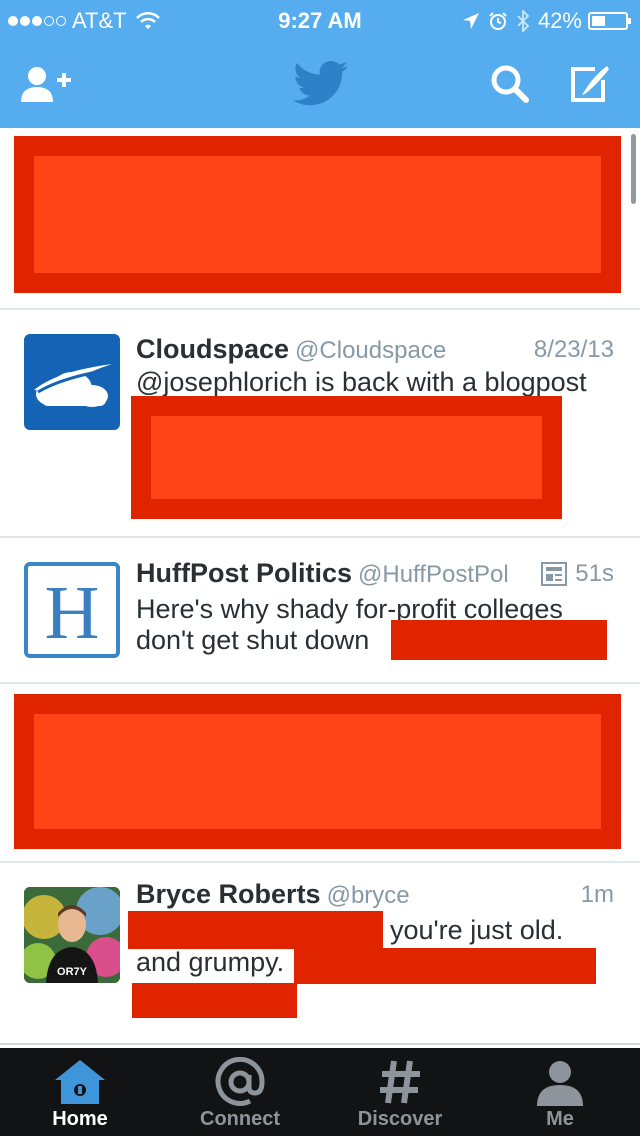 This screenshot has height=1136, width=640. I want to click on author-name: Cloudspace, so click(213, 349).